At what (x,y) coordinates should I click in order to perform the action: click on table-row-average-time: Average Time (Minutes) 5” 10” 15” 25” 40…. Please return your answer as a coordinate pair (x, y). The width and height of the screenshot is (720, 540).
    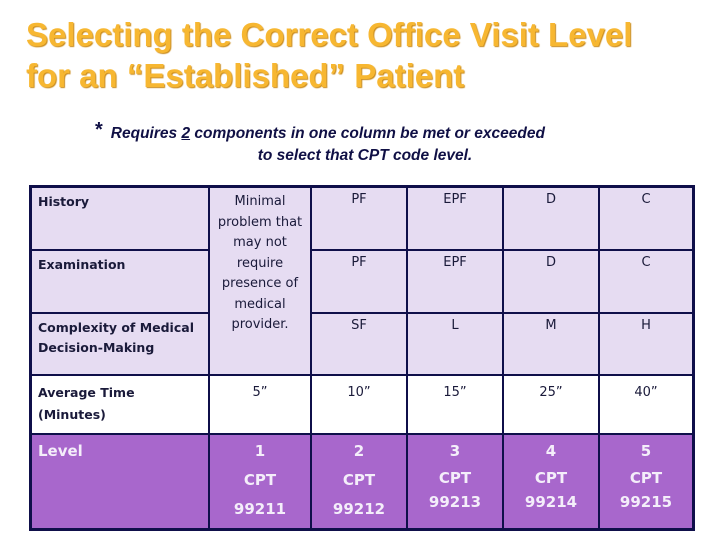
    Looking at the image, I should click on (362, 404).